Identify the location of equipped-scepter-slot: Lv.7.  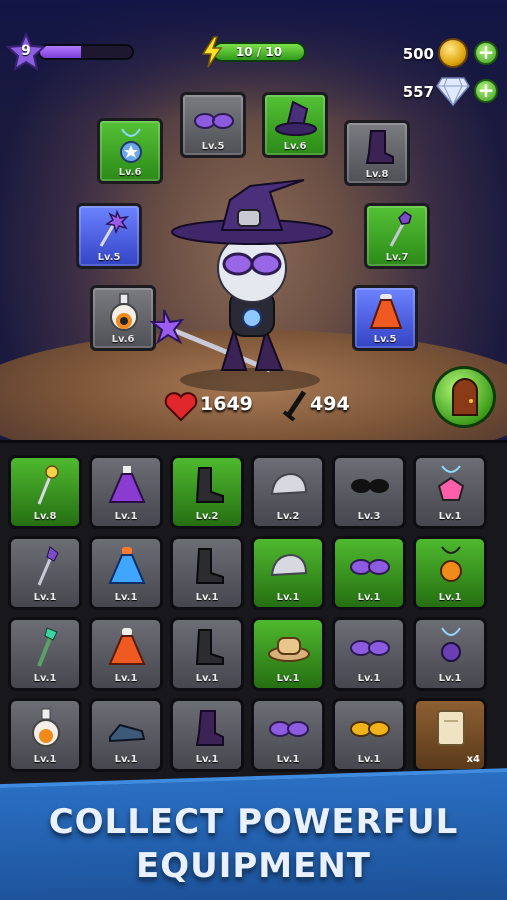
(397, 236).